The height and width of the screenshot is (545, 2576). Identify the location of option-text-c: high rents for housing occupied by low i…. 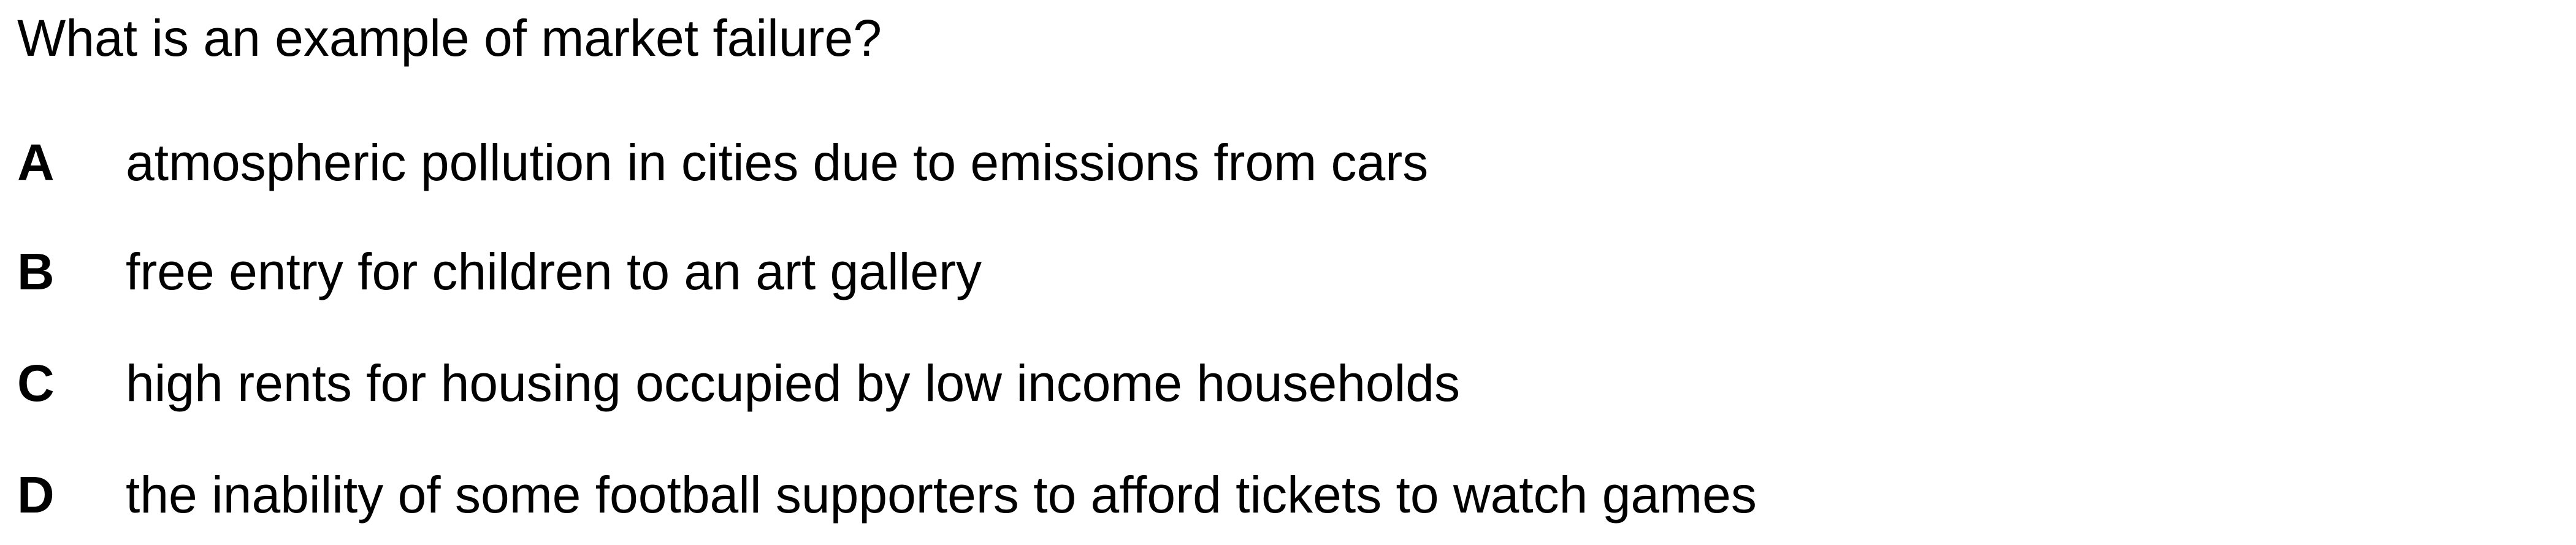
(793, 383).